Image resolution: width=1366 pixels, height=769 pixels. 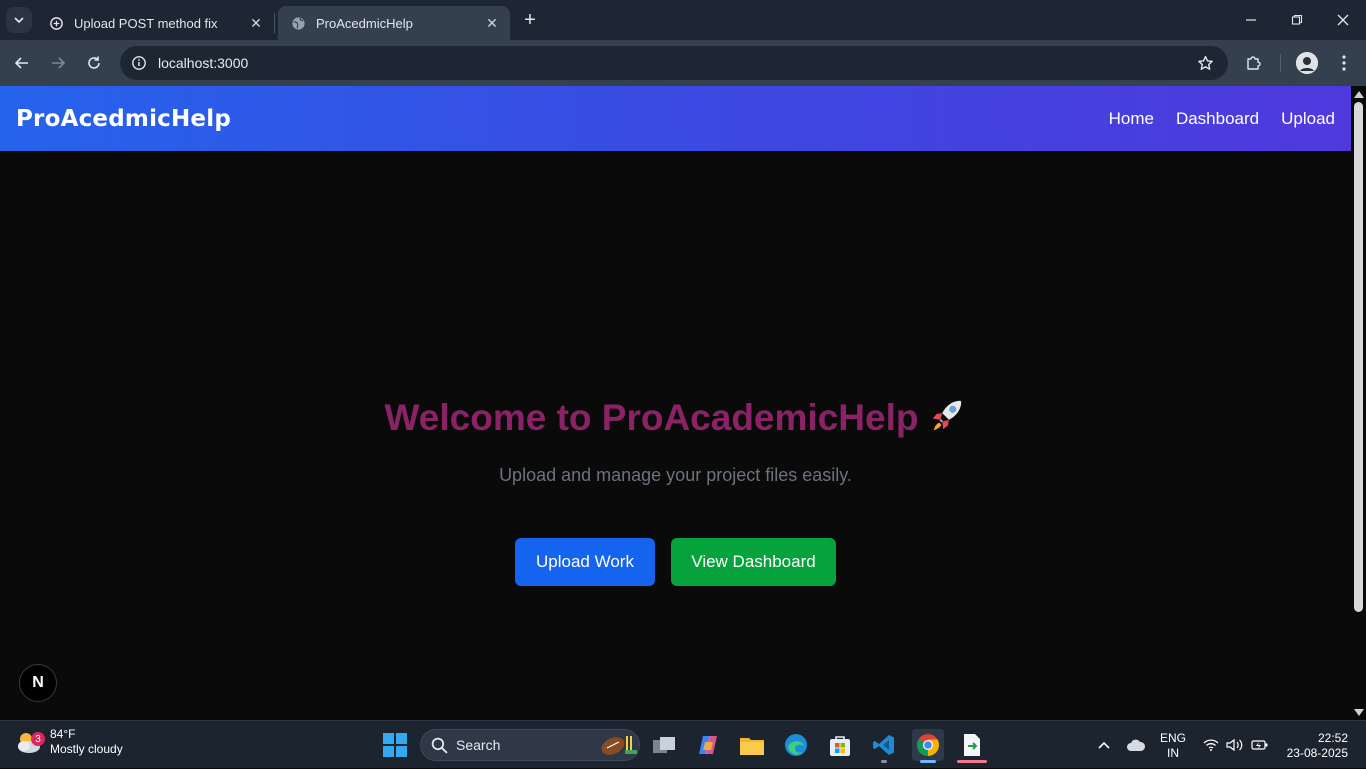 I want to click on copilot-button, so click(x=708, y=745).